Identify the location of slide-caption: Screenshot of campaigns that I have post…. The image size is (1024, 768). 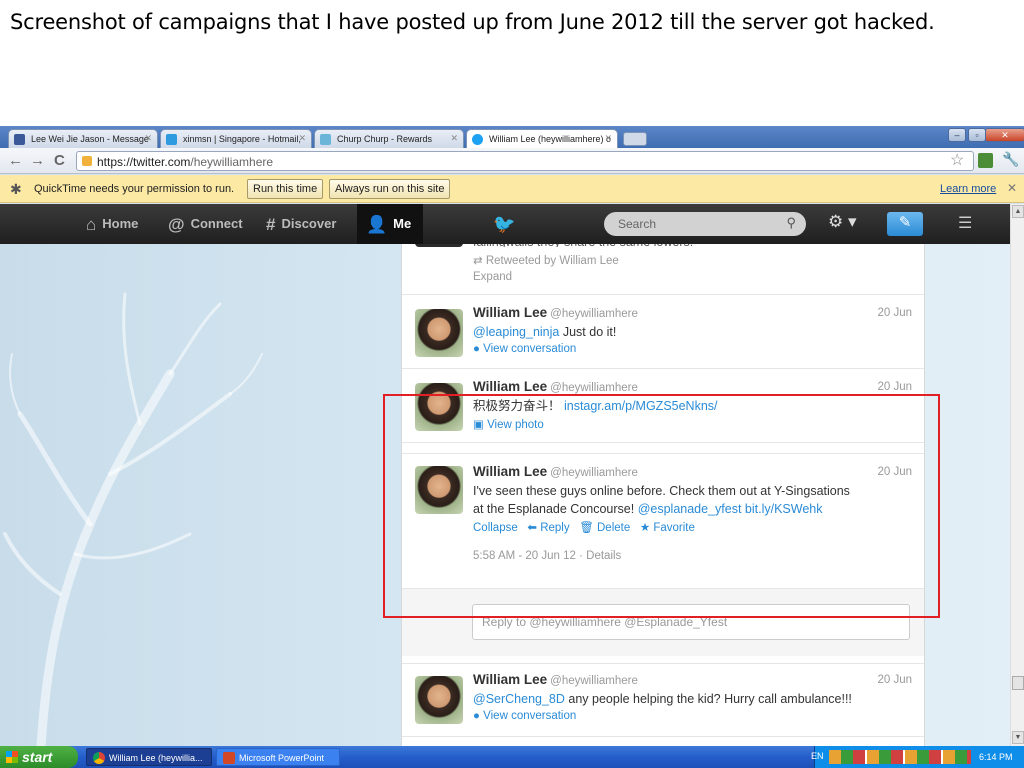
(472, 22).